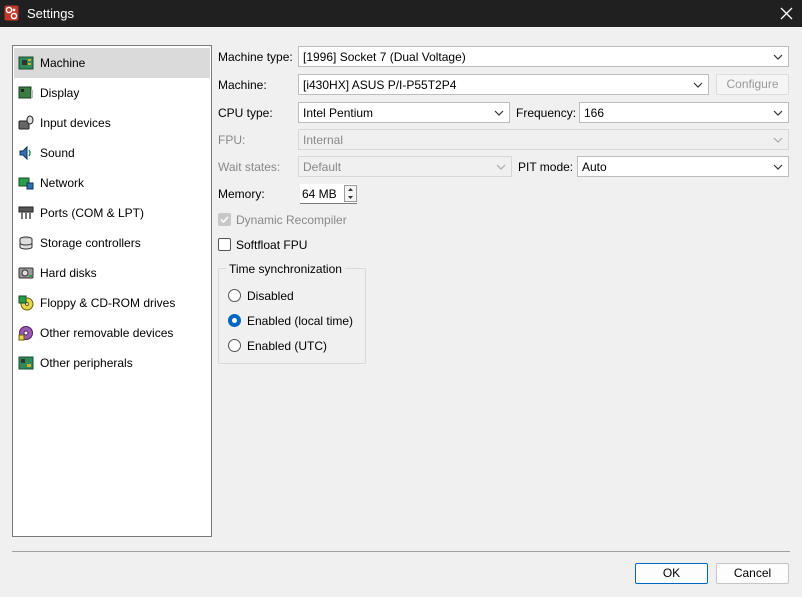 Image resolution: width=802 pixels, height=597 pixels. I want to click on dynamic-recompiler-checkbox, so click(224, 219).